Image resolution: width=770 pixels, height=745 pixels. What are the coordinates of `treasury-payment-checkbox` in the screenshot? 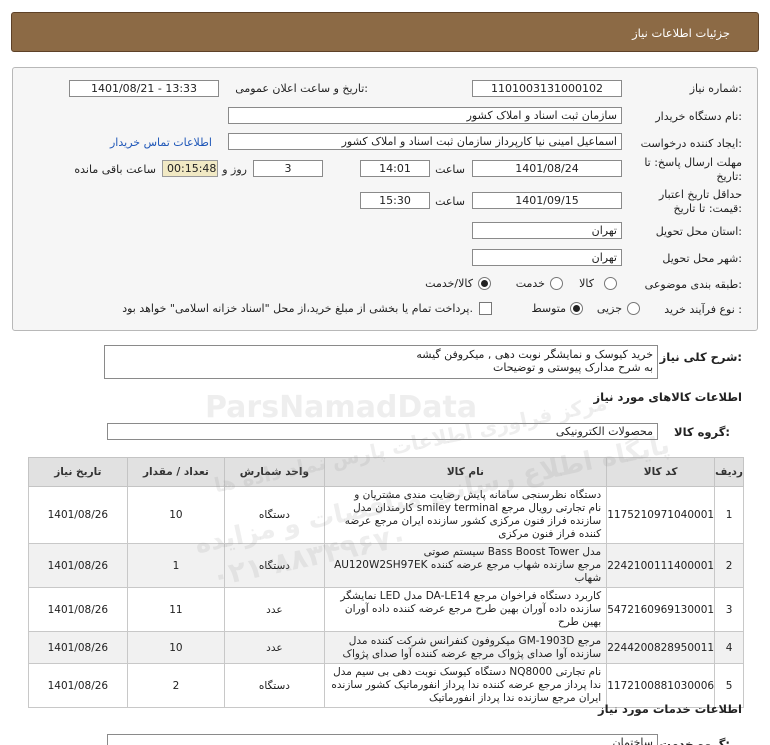 It's located at (485, 308).